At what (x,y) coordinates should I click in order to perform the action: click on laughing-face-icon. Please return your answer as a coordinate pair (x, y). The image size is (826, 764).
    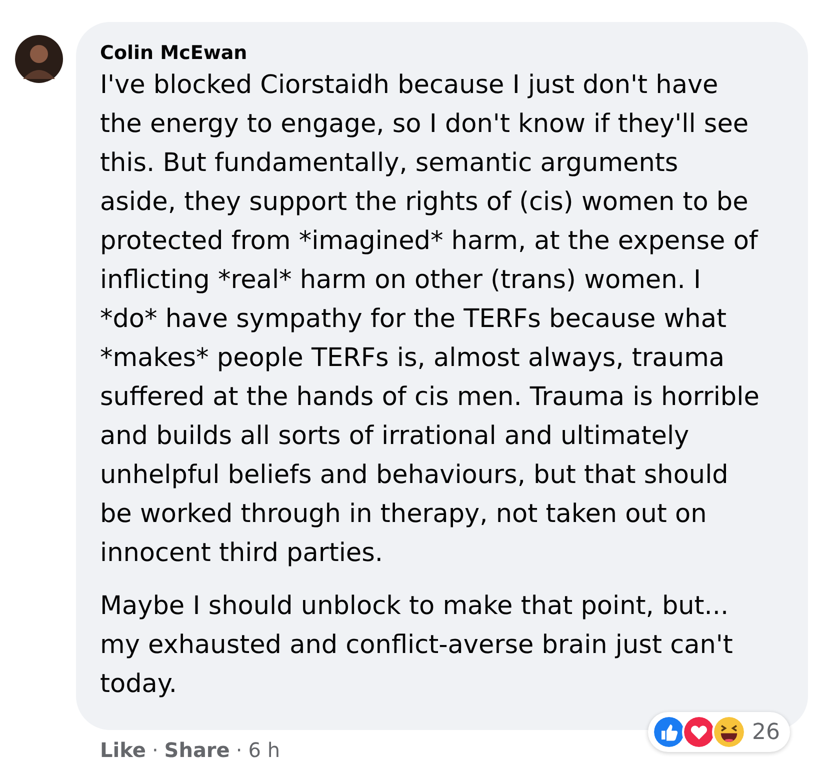
    Looking at the image, I should click on (729, 732).